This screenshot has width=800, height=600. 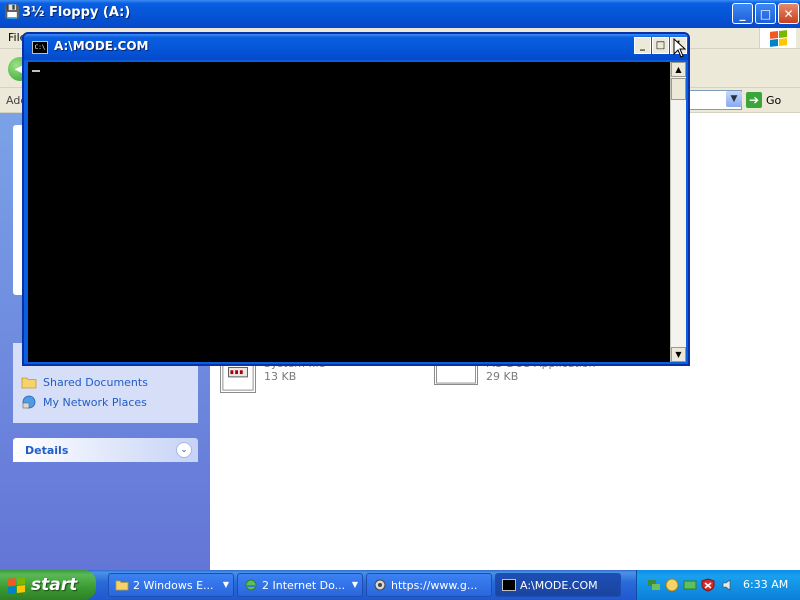 I want to click on mouse-pointer-icon, so click(x=680, y=48).